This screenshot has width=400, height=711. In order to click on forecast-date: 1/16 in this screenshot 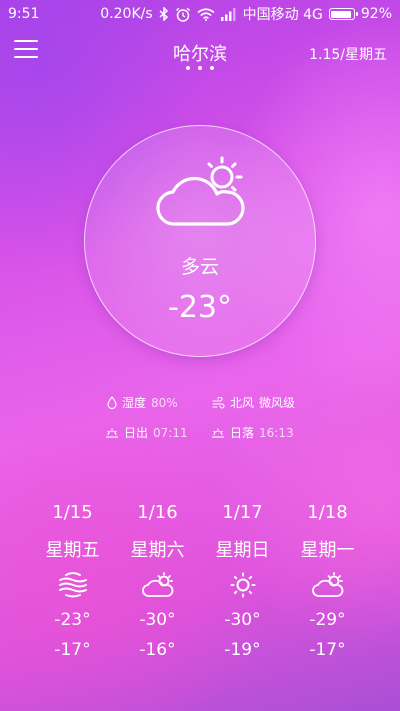, I will do `click(157, 512)`.